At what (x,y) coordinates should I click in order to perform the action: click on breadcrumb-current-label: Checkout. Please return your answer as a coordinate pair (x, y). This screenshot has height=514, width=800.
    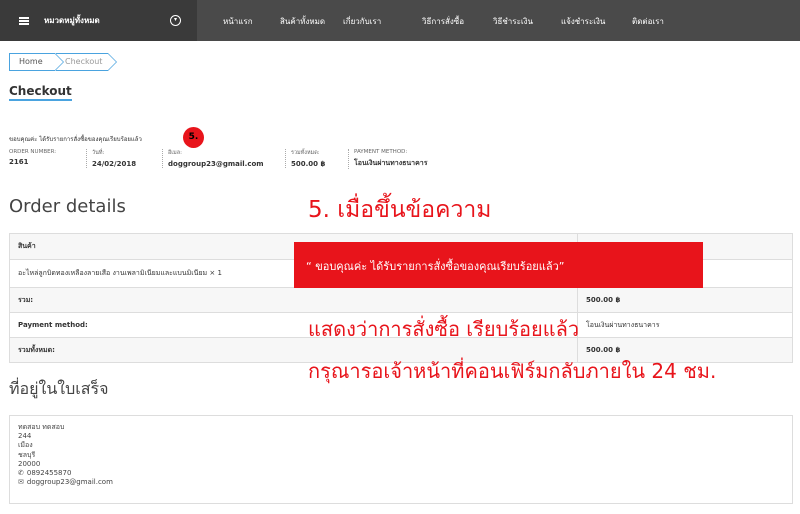
    Looking at the image, I should click on (84, 61).